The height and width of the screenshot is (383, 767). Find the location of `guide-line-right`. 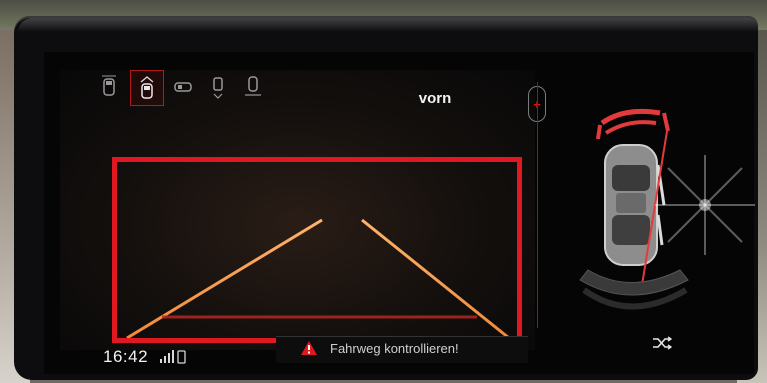

guide-line-right is located at coordinates (435, 278).